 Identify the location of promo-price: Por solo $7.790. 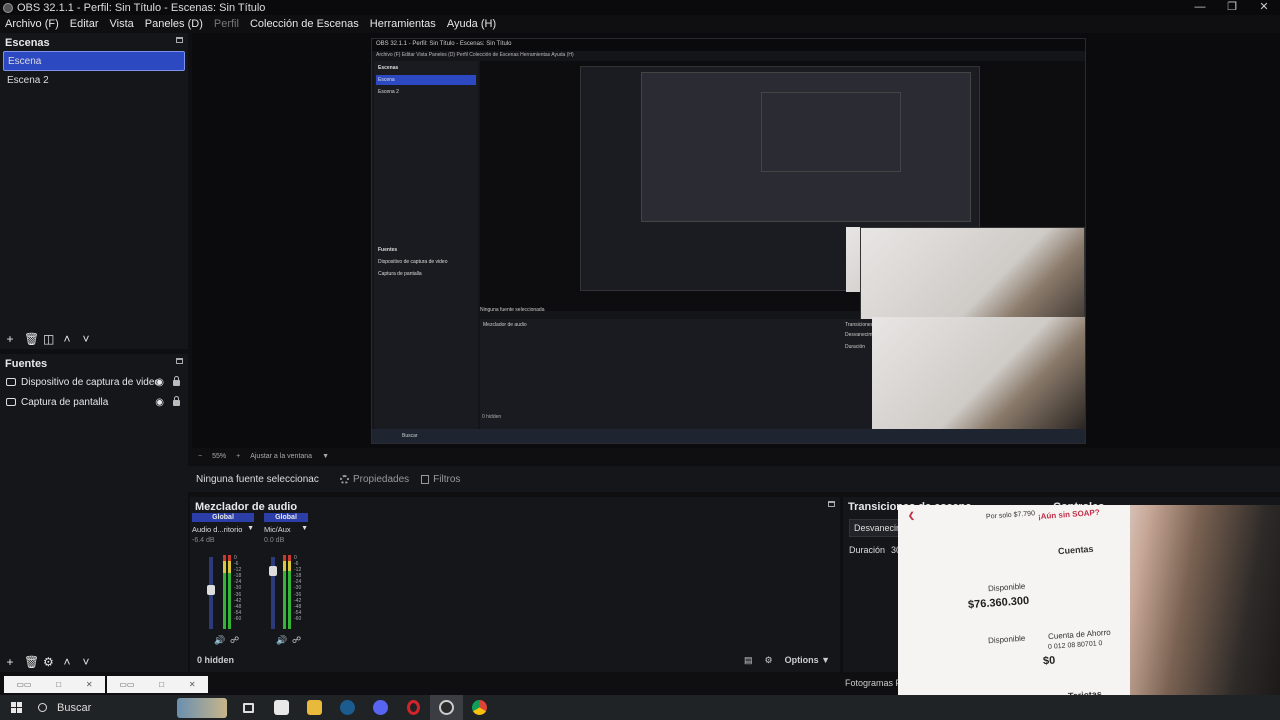
(1010, 515).